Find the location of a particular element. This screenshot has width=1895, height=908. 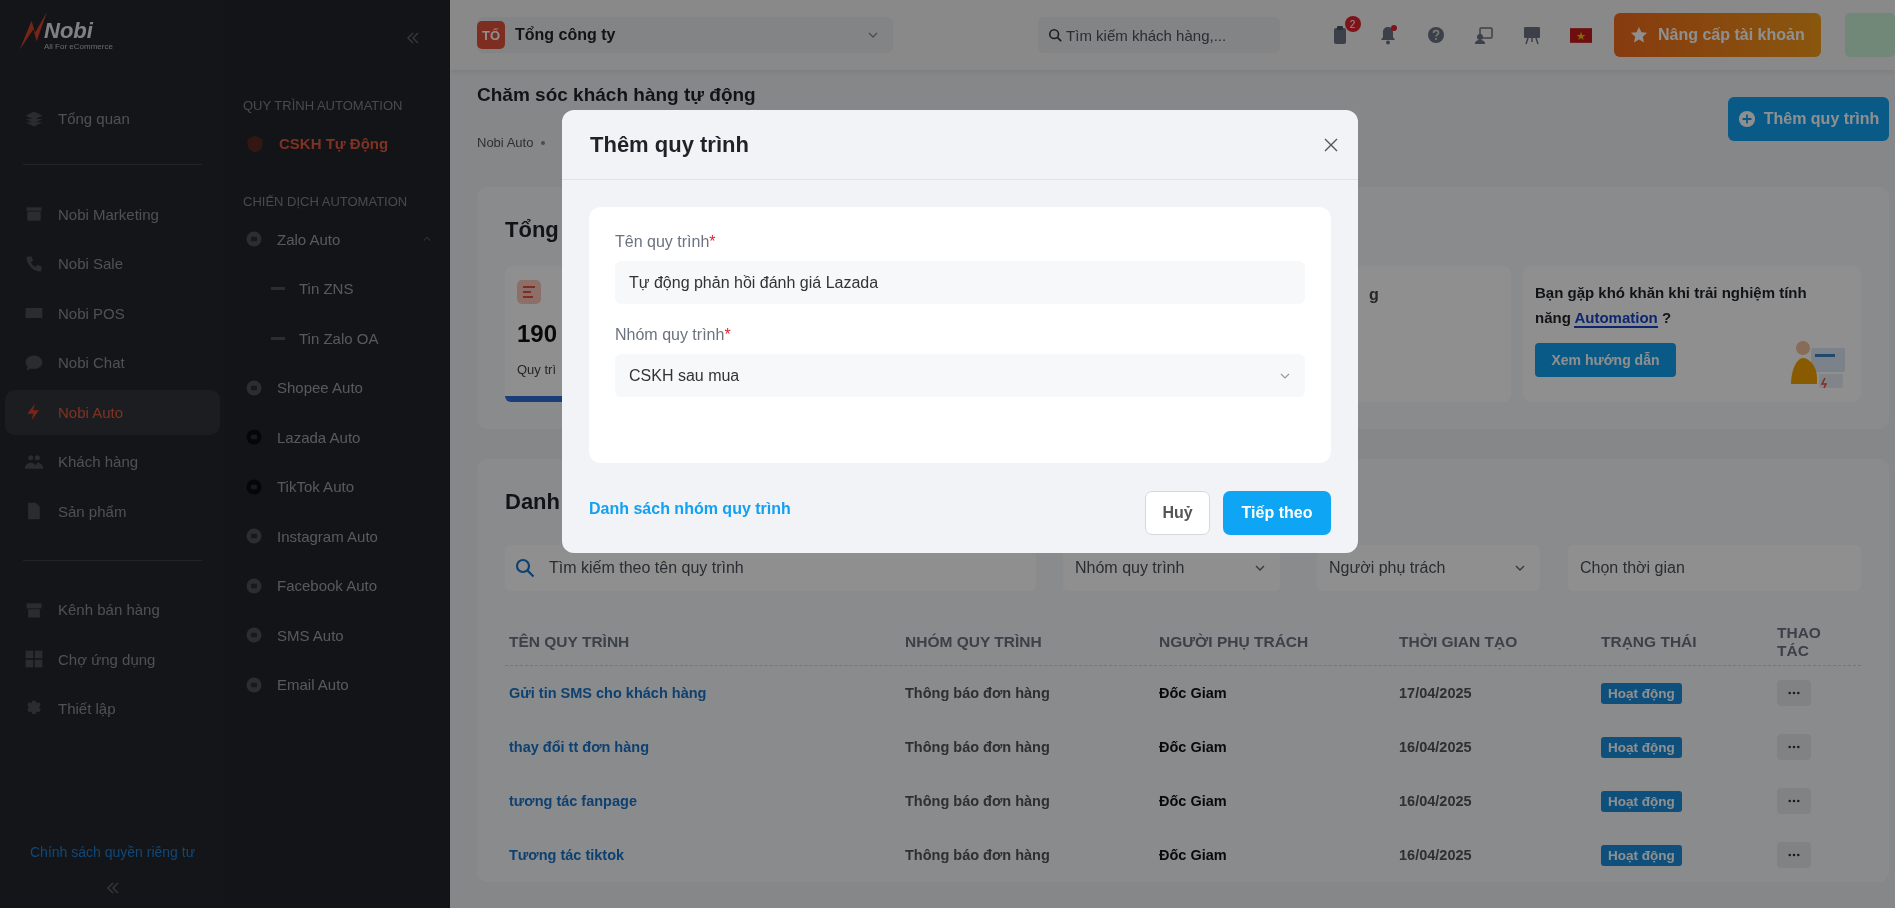

list-icon is located at coordinates (529, 292).